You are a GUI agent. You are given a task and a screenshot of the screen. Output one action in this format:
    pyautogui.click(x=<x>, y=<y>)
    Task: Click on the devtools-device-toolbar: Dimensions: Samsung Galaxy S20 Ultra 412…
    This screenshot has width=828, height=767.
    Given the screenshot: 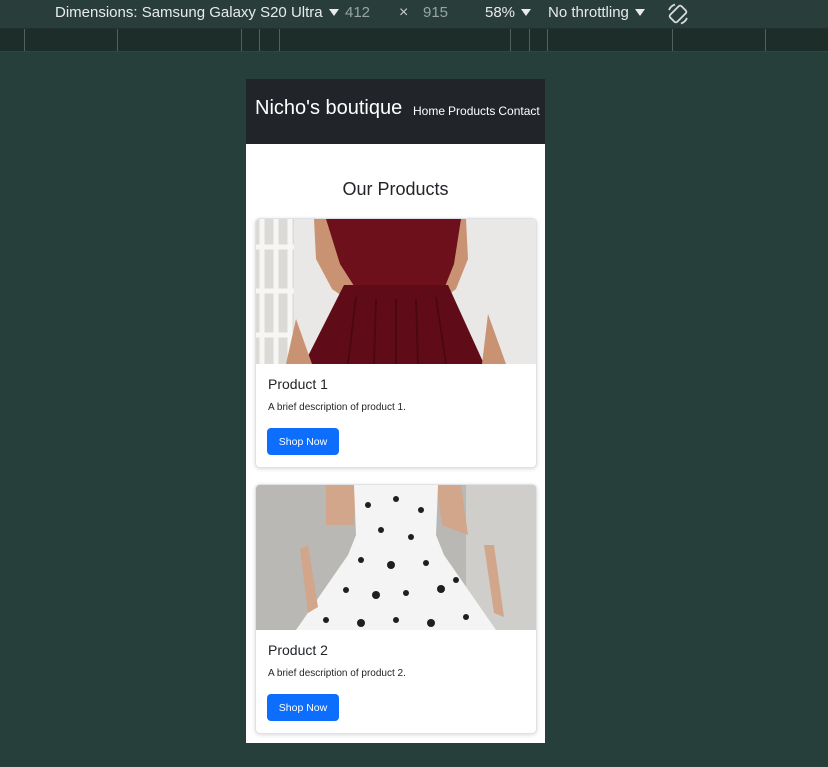 What is the action you would take?
    pyautogui.click(x=414, y=14)
    